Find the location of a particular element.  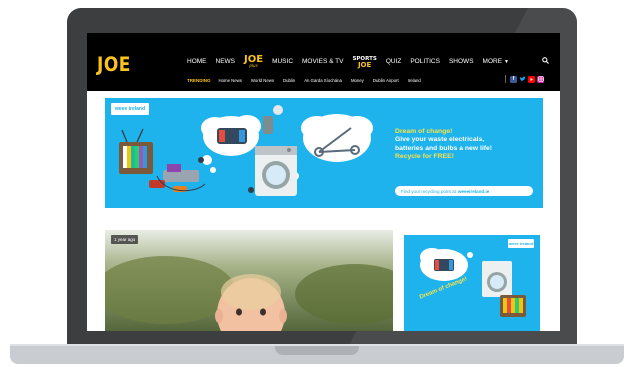

search-icon is located at coordinates (545, 60).